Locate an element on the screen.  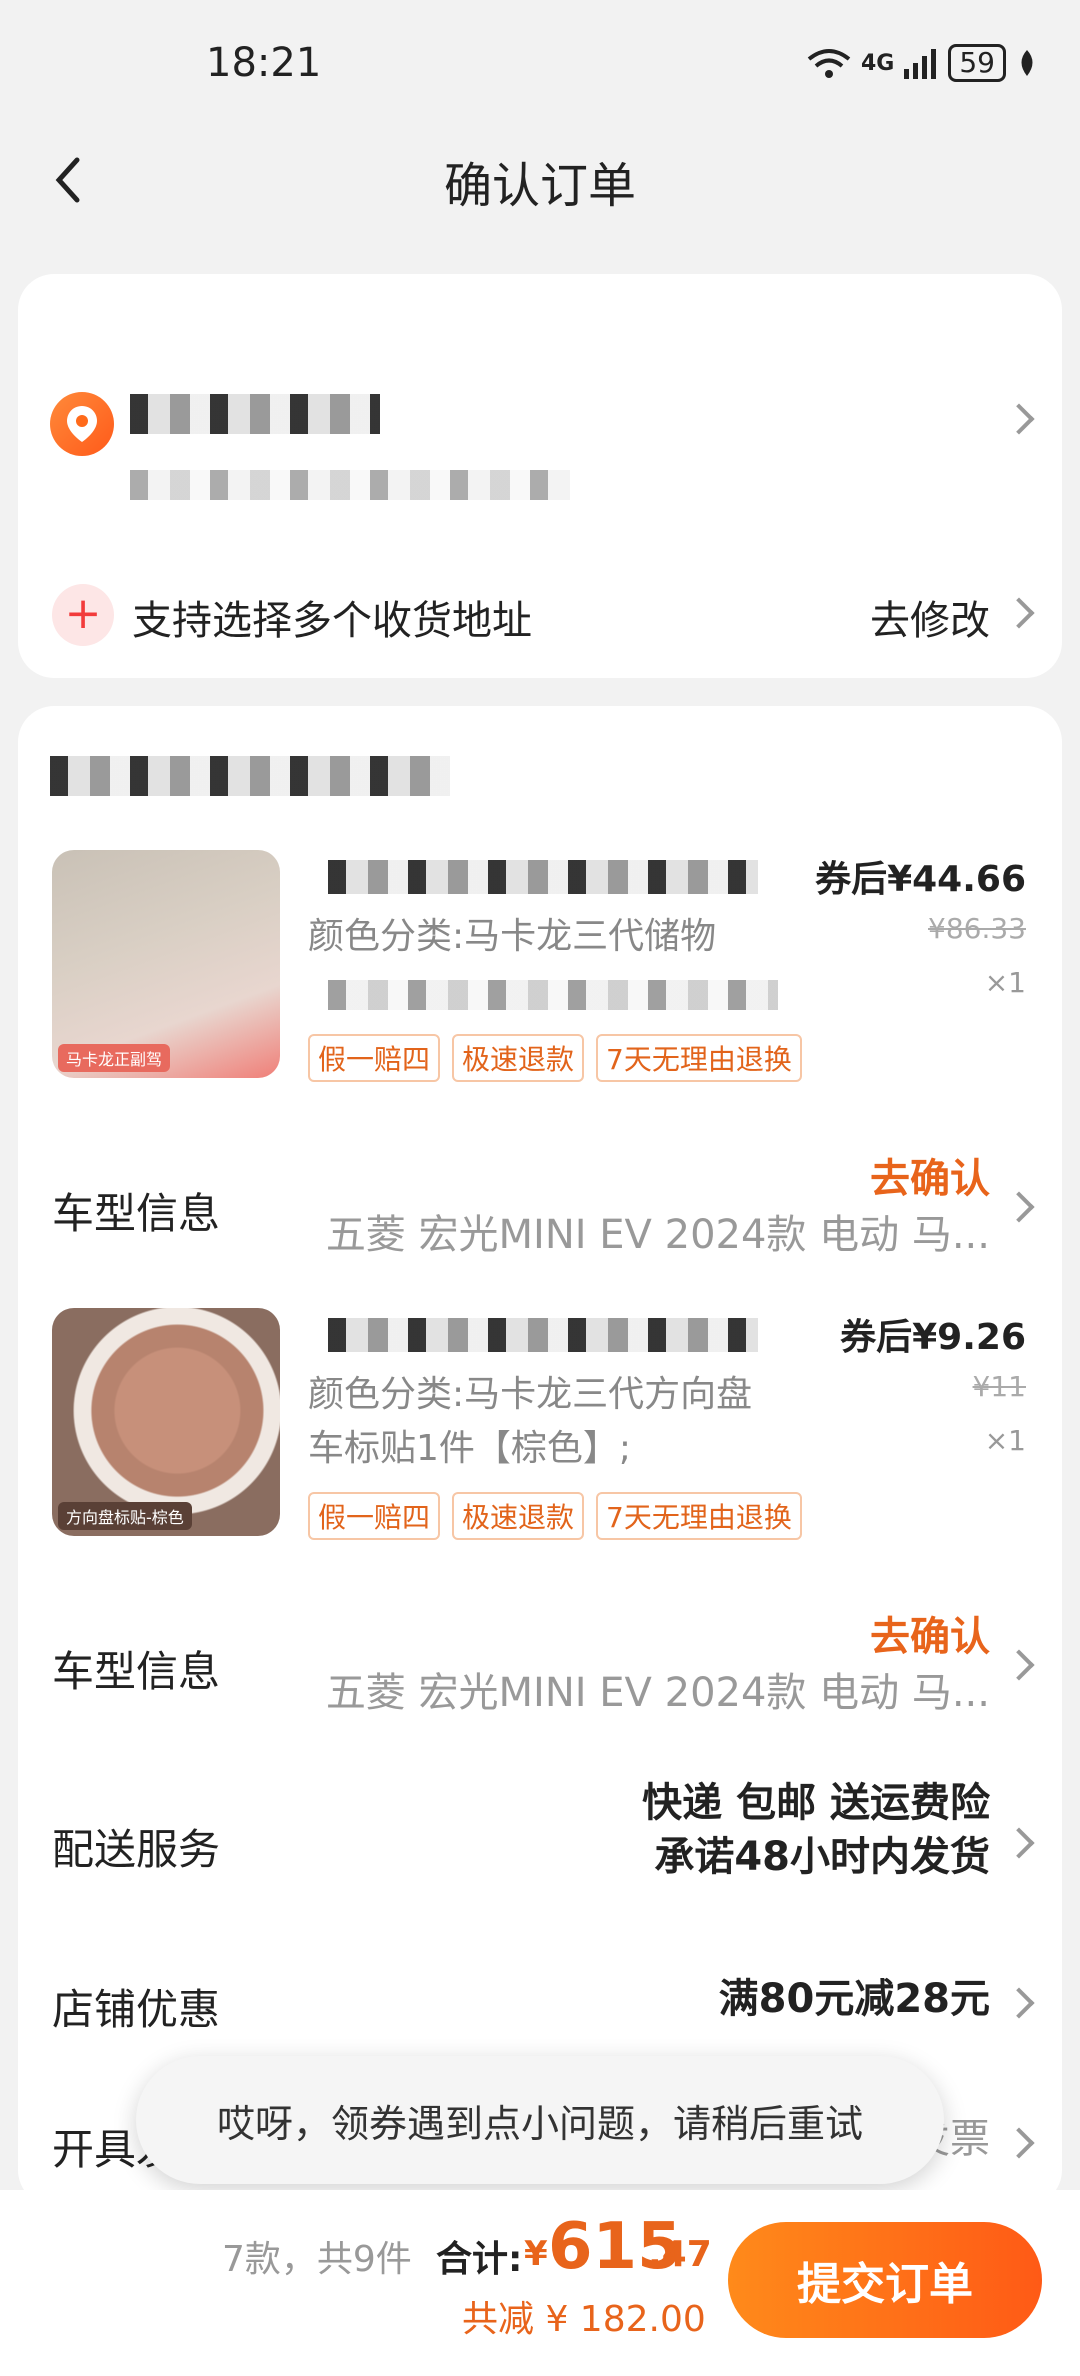
thumbnail-tag: 马卡龙正副驾 is located at coordinates (114, 1058).